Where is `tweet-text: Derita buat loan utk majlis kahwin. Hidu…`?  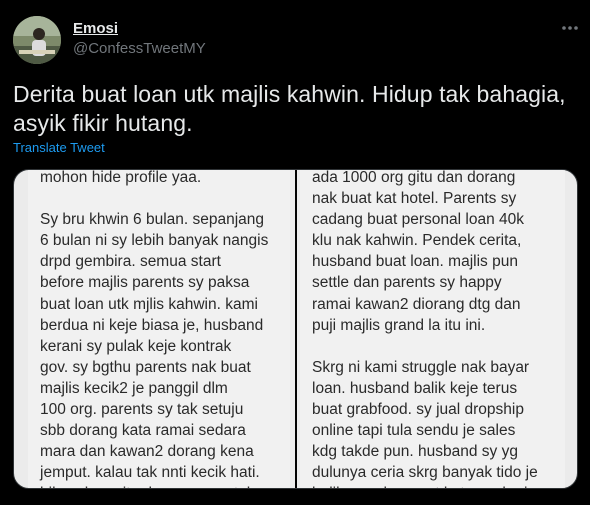 tweet-text: Derita buat loan utk majlis kahwin. Hidu… is located at coordinates (289, 108).